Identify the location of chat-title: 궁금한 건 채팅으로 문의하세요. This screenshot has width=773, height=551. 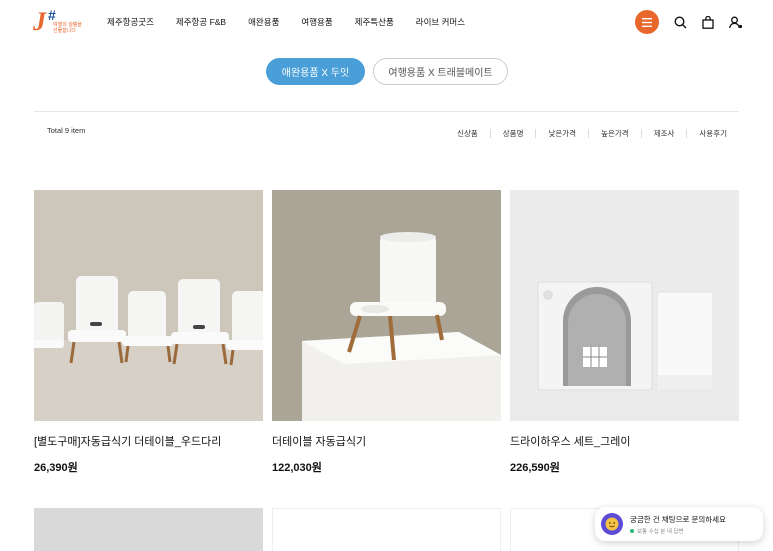
(678, 519).